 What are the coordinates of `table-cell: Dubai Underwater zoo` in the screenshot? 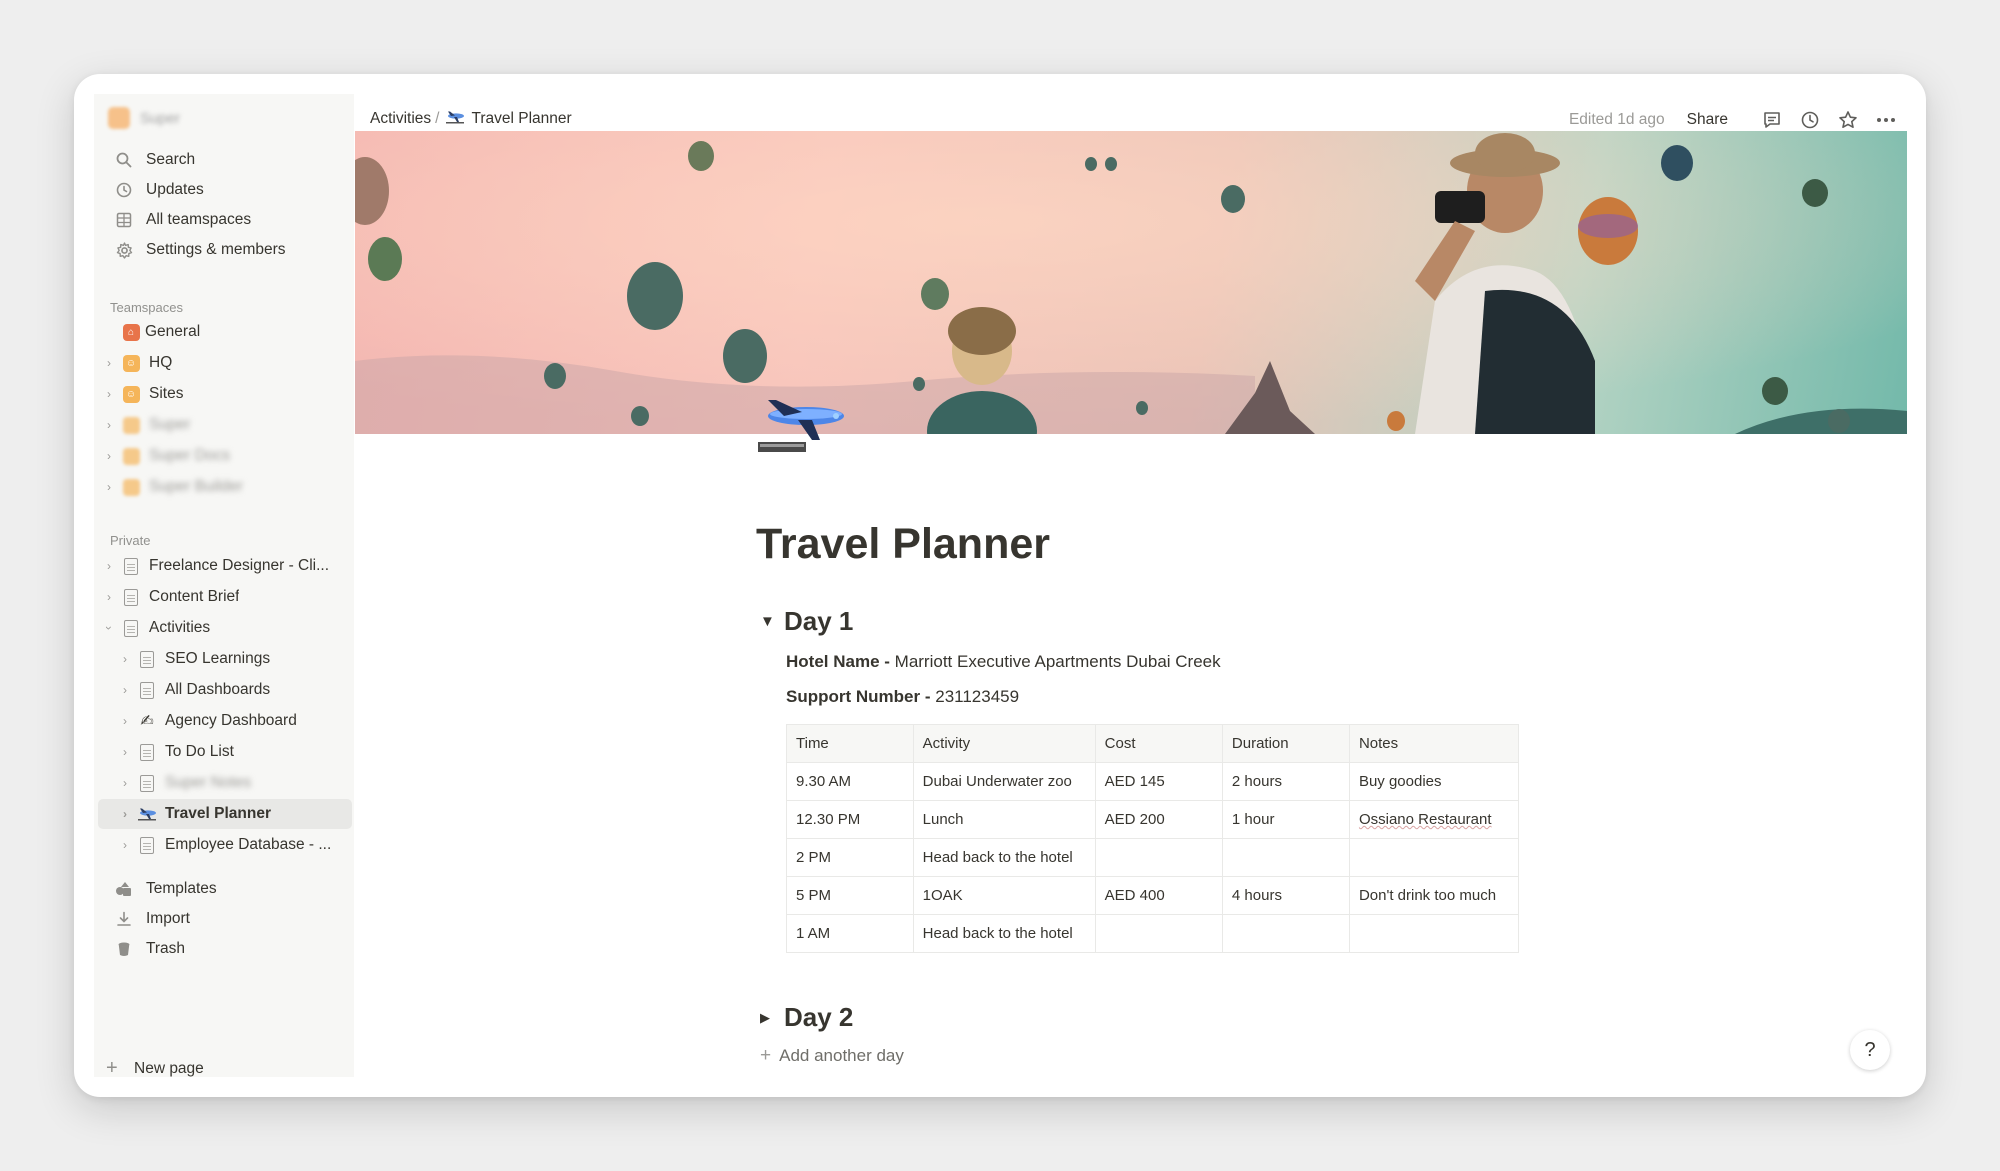 It's located at (1004, 781).